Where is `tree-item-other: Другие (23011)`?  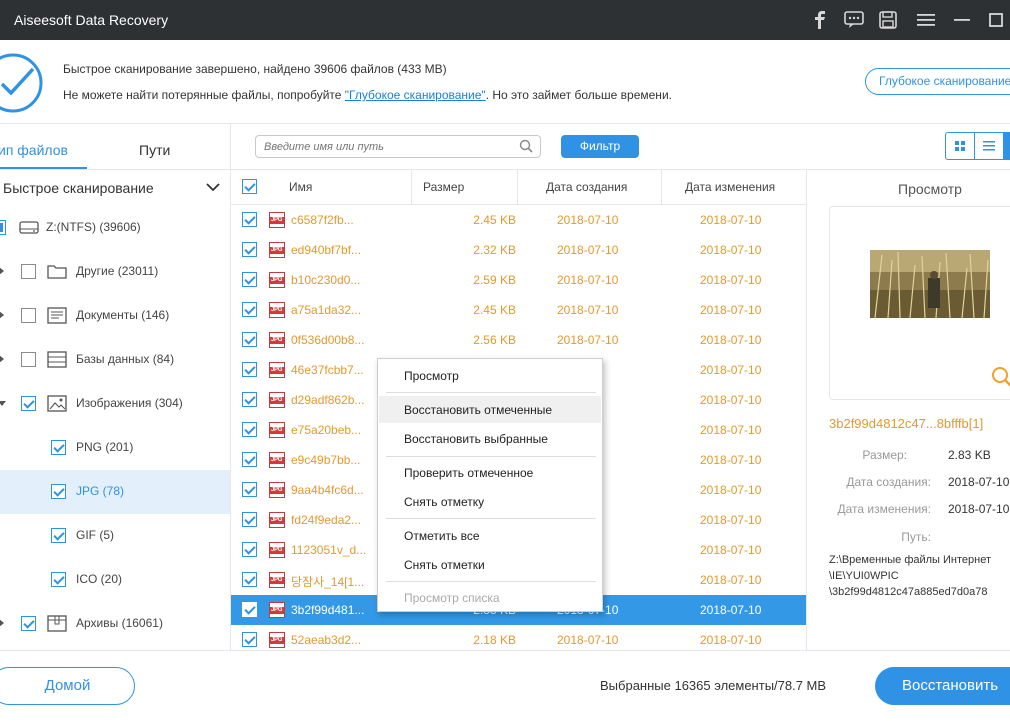 tree-item-other: Другие (23011) is located at coordinates (115, 272).